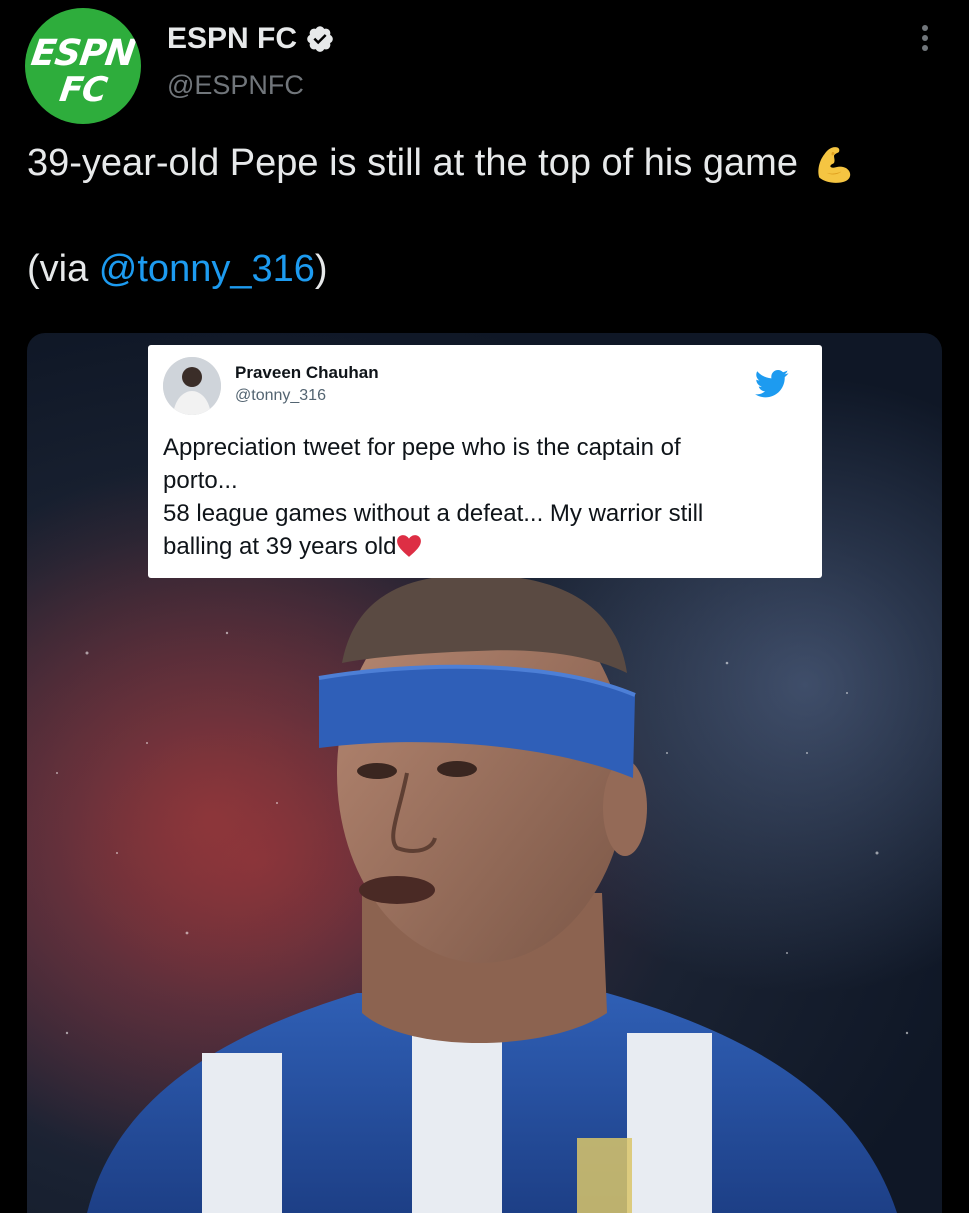 This screenshot has width=969, height=1213. I want to click on account-avatar: ESPN FC, so click(83, 66).